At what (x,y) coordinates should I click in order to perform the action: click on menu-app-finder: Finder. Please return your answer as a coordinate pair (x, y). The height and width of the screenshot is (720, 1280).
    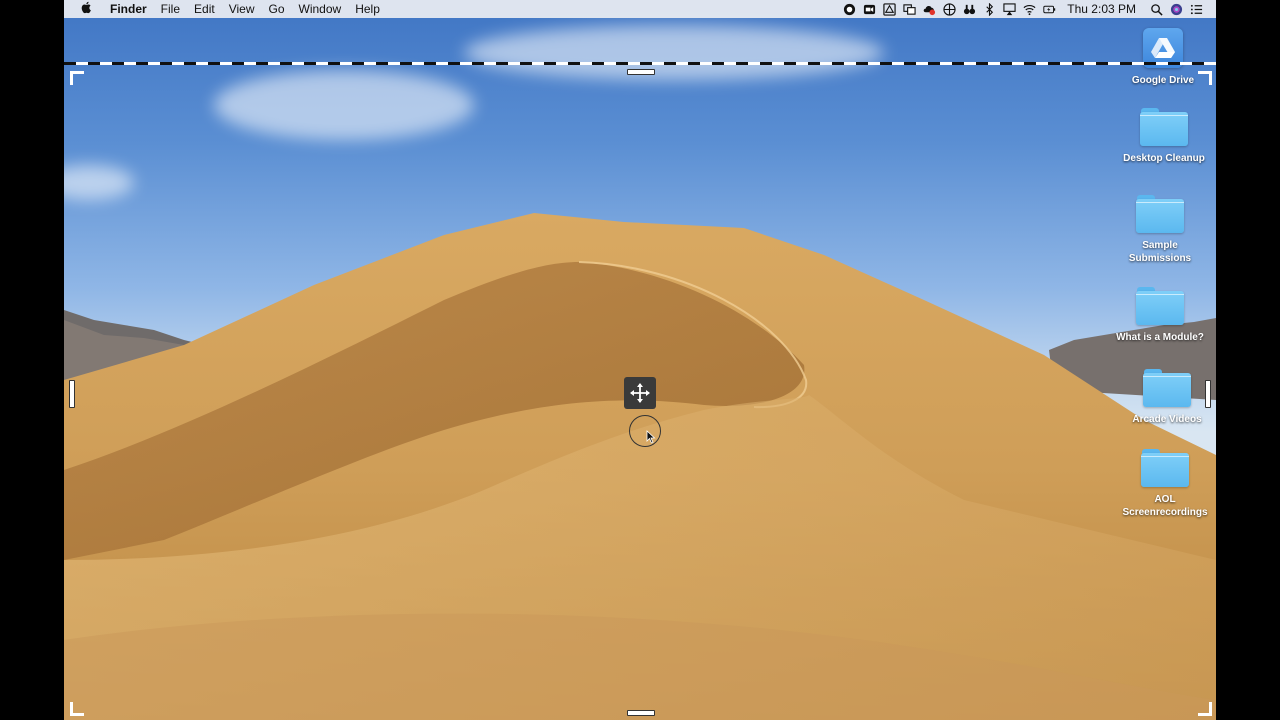
    Looking at the image, I should click on (131, 9).